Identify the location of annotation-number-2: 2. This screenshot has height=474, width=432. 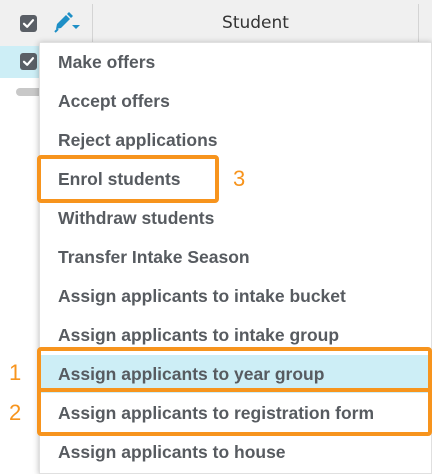
(15, 412).